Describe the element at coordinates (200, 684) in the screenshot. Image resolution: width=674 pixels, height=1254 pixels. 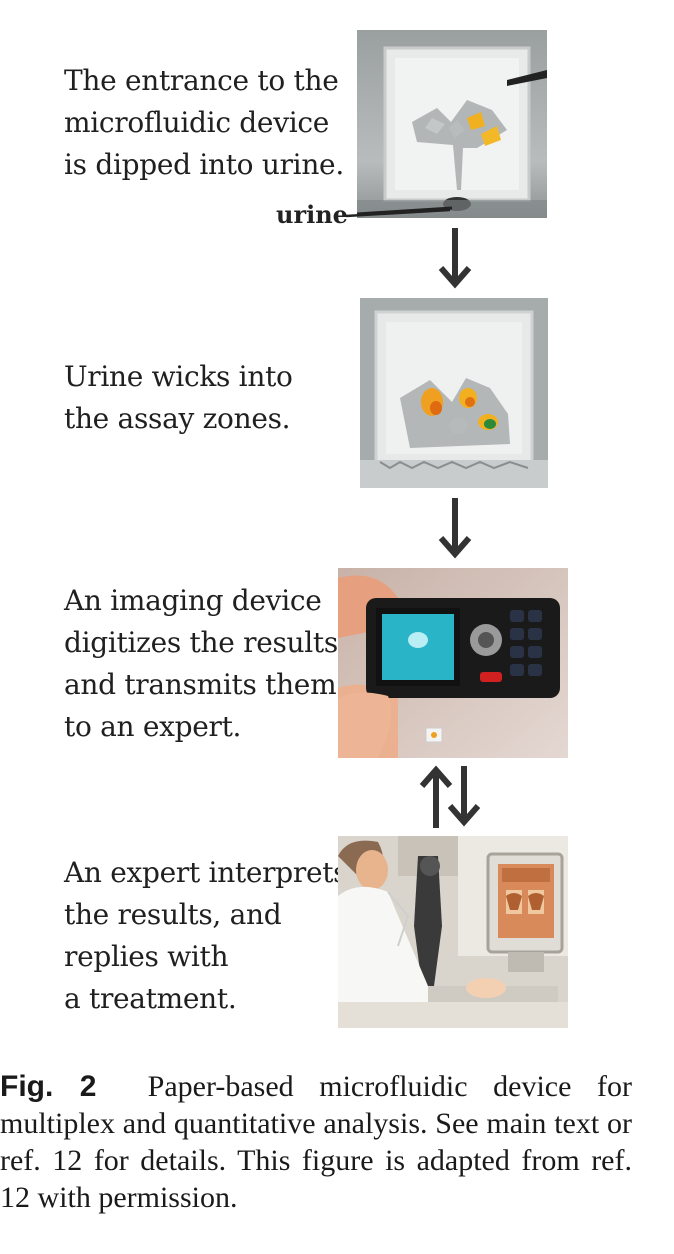
I see `step-3-line-3: and transmits them` at that location.